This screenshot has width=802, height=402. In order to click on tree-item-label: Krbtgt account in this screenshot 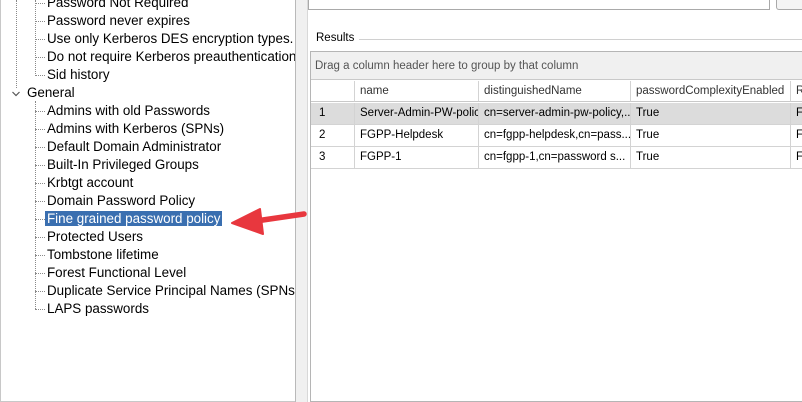, I will do `click(90, 182)`.